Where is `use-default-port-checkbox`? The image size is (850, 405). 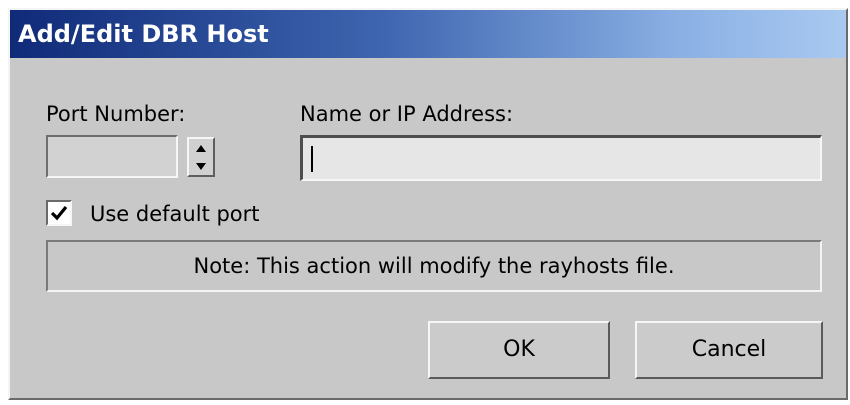 use-default-port-checkbox is located at coordinates (59, 213).